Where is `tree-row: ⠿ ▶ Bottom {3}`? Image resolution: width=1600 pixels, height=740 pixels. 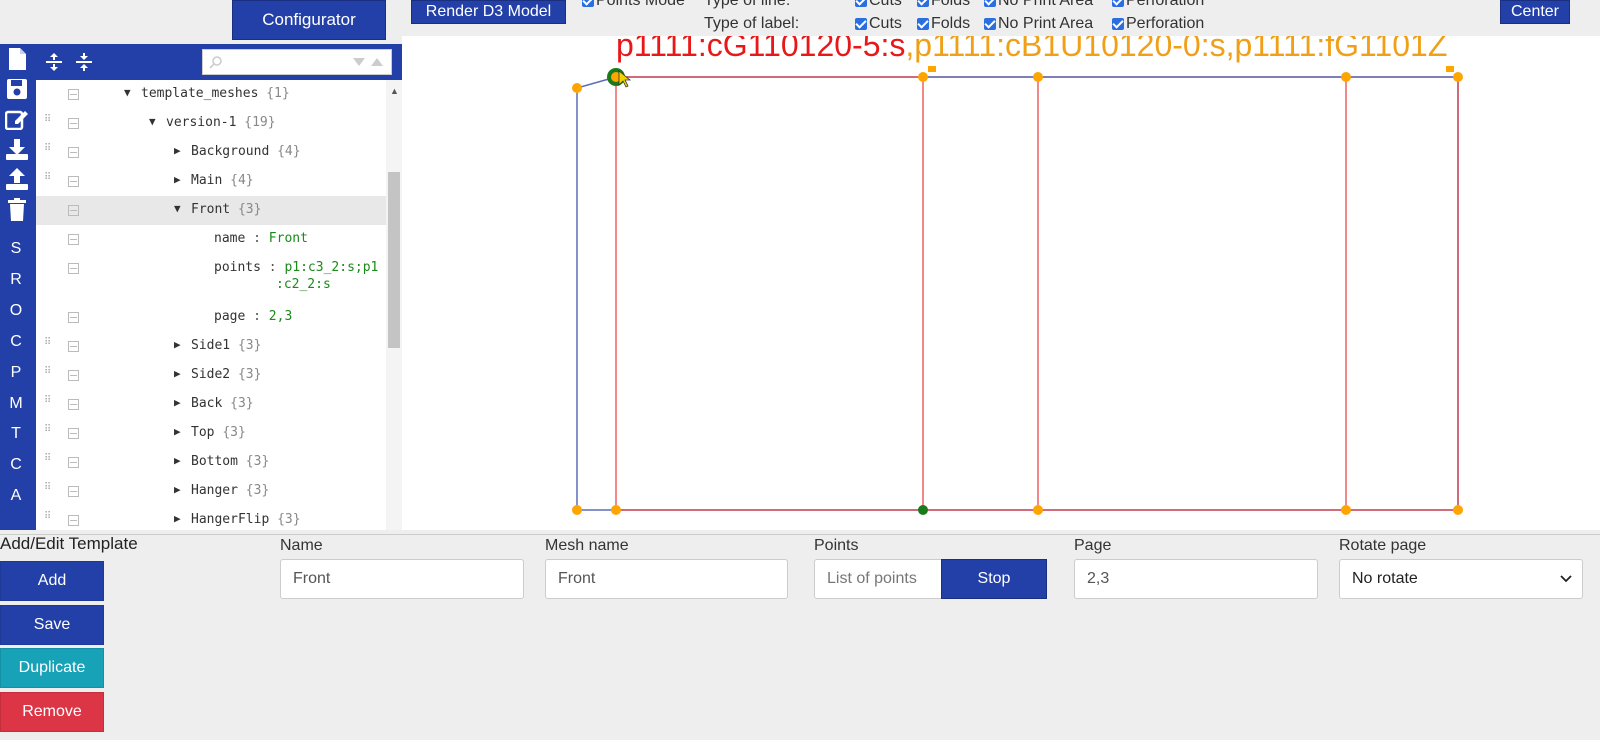
tree-row: ⠿ ▶ Bottom {3} is located at coordinates (211, 462).